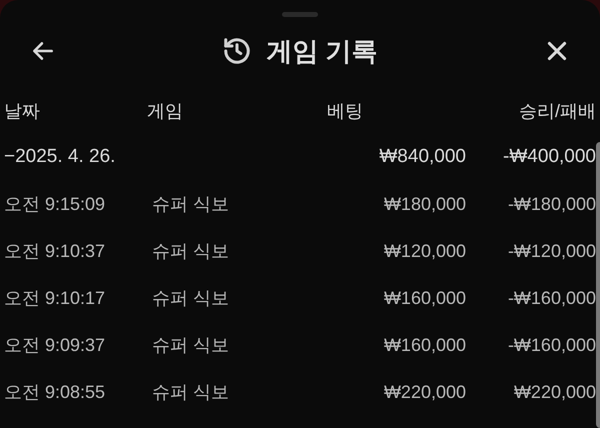  Describe the element at coordinates (557, 111) in the screenshot. I see `column-header: 승리/패배` at that location.